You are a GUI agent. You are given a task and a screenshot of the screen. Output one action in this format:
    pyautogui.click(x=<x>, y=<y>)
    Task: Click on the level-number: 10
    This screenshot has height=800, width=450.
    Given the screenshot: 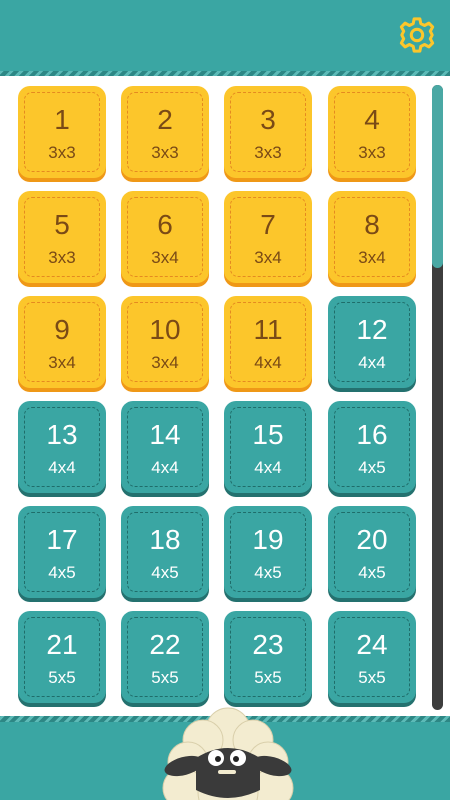 What is the action you would take?
    pyautogui.click(x=165, y=329)
    